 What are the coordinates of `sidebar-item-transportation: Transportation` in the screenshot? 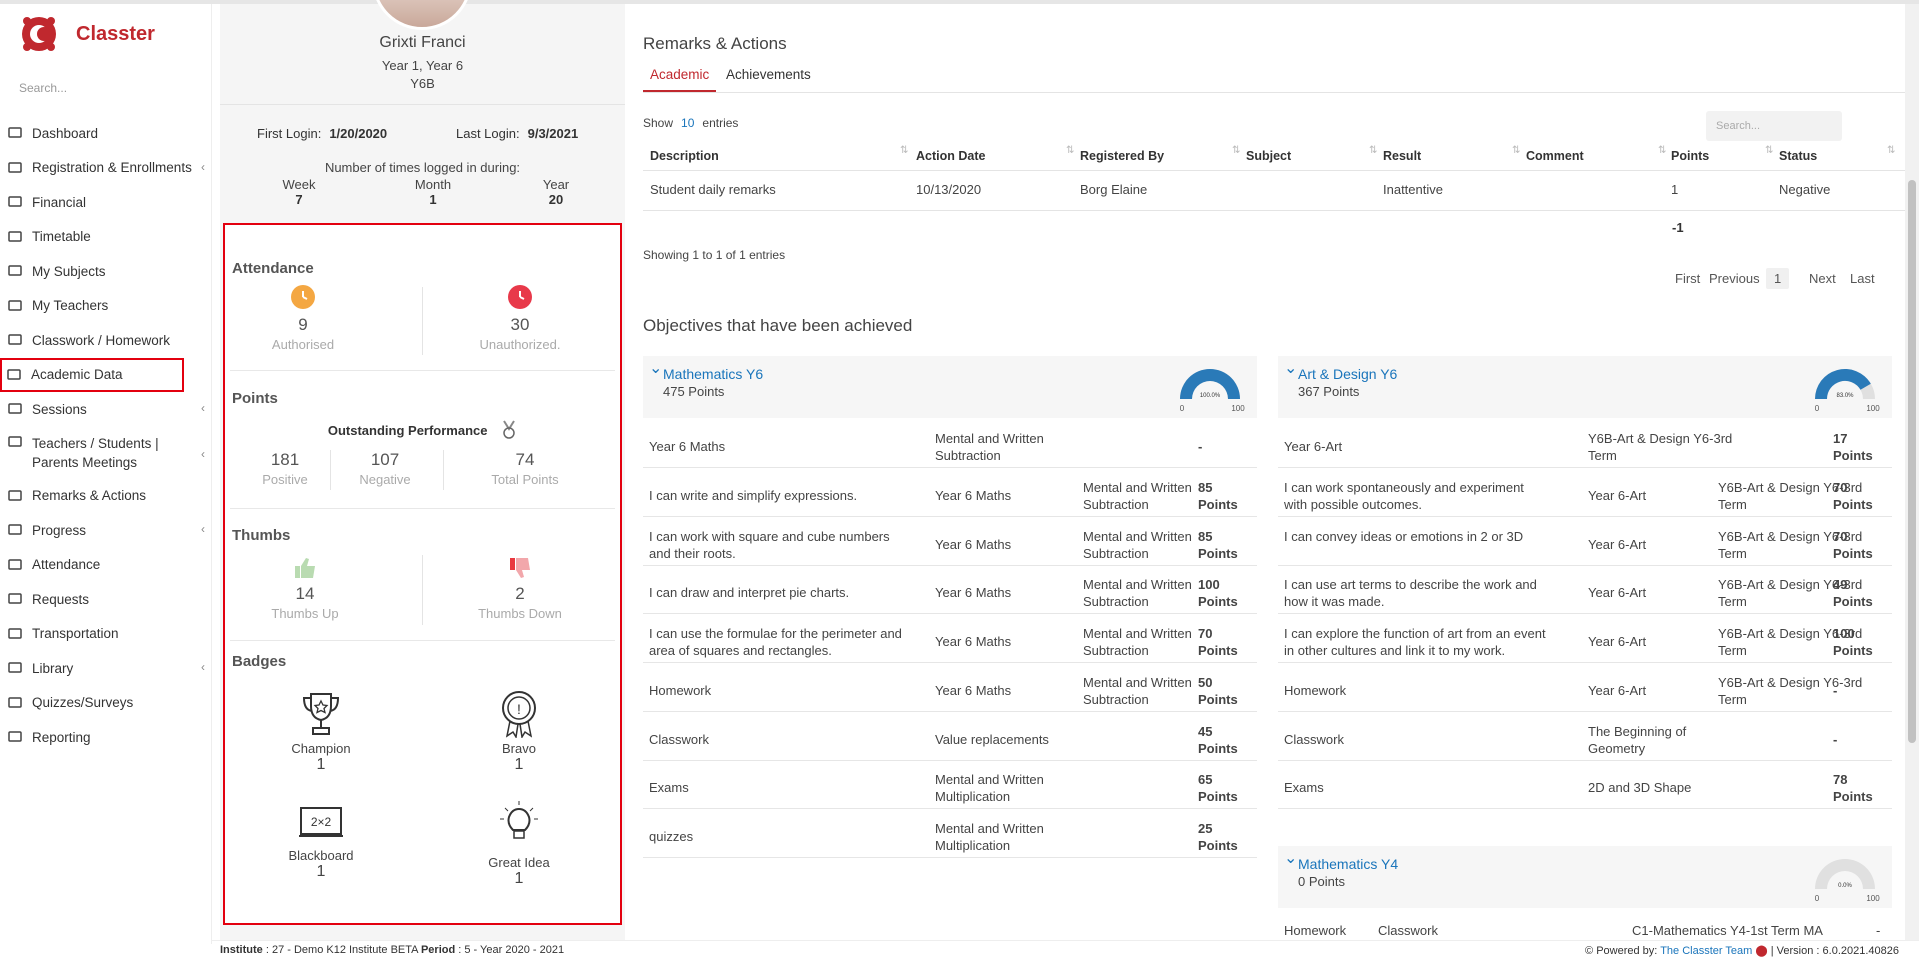 It's located at (106, 634).